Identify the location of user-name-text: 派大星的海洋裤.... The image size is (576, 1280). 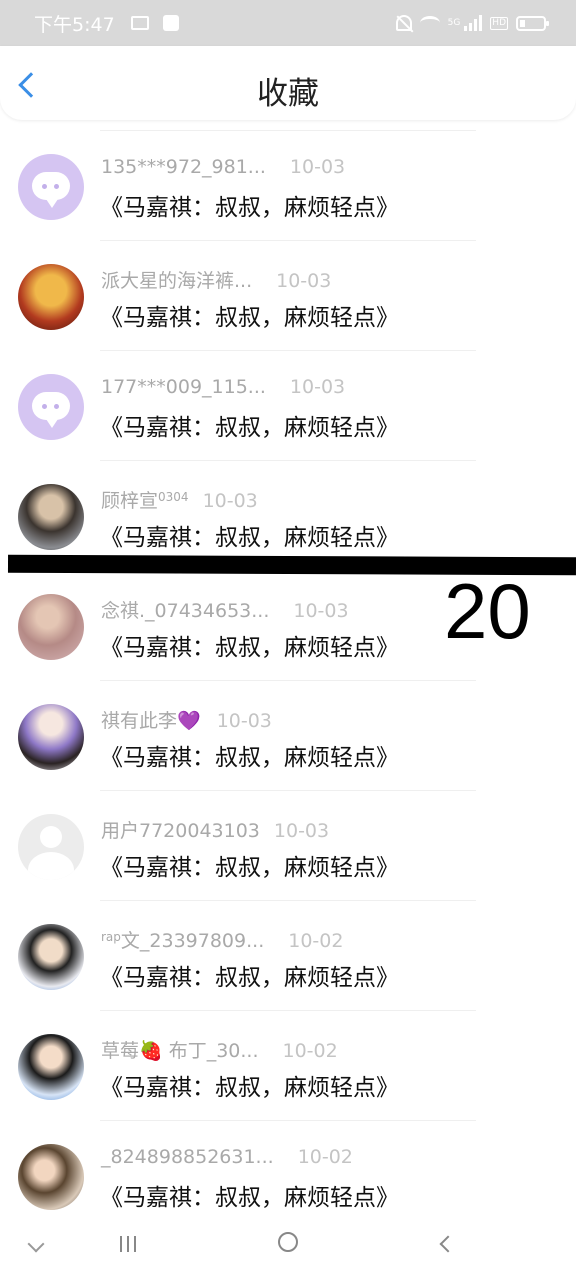
(177, 281).